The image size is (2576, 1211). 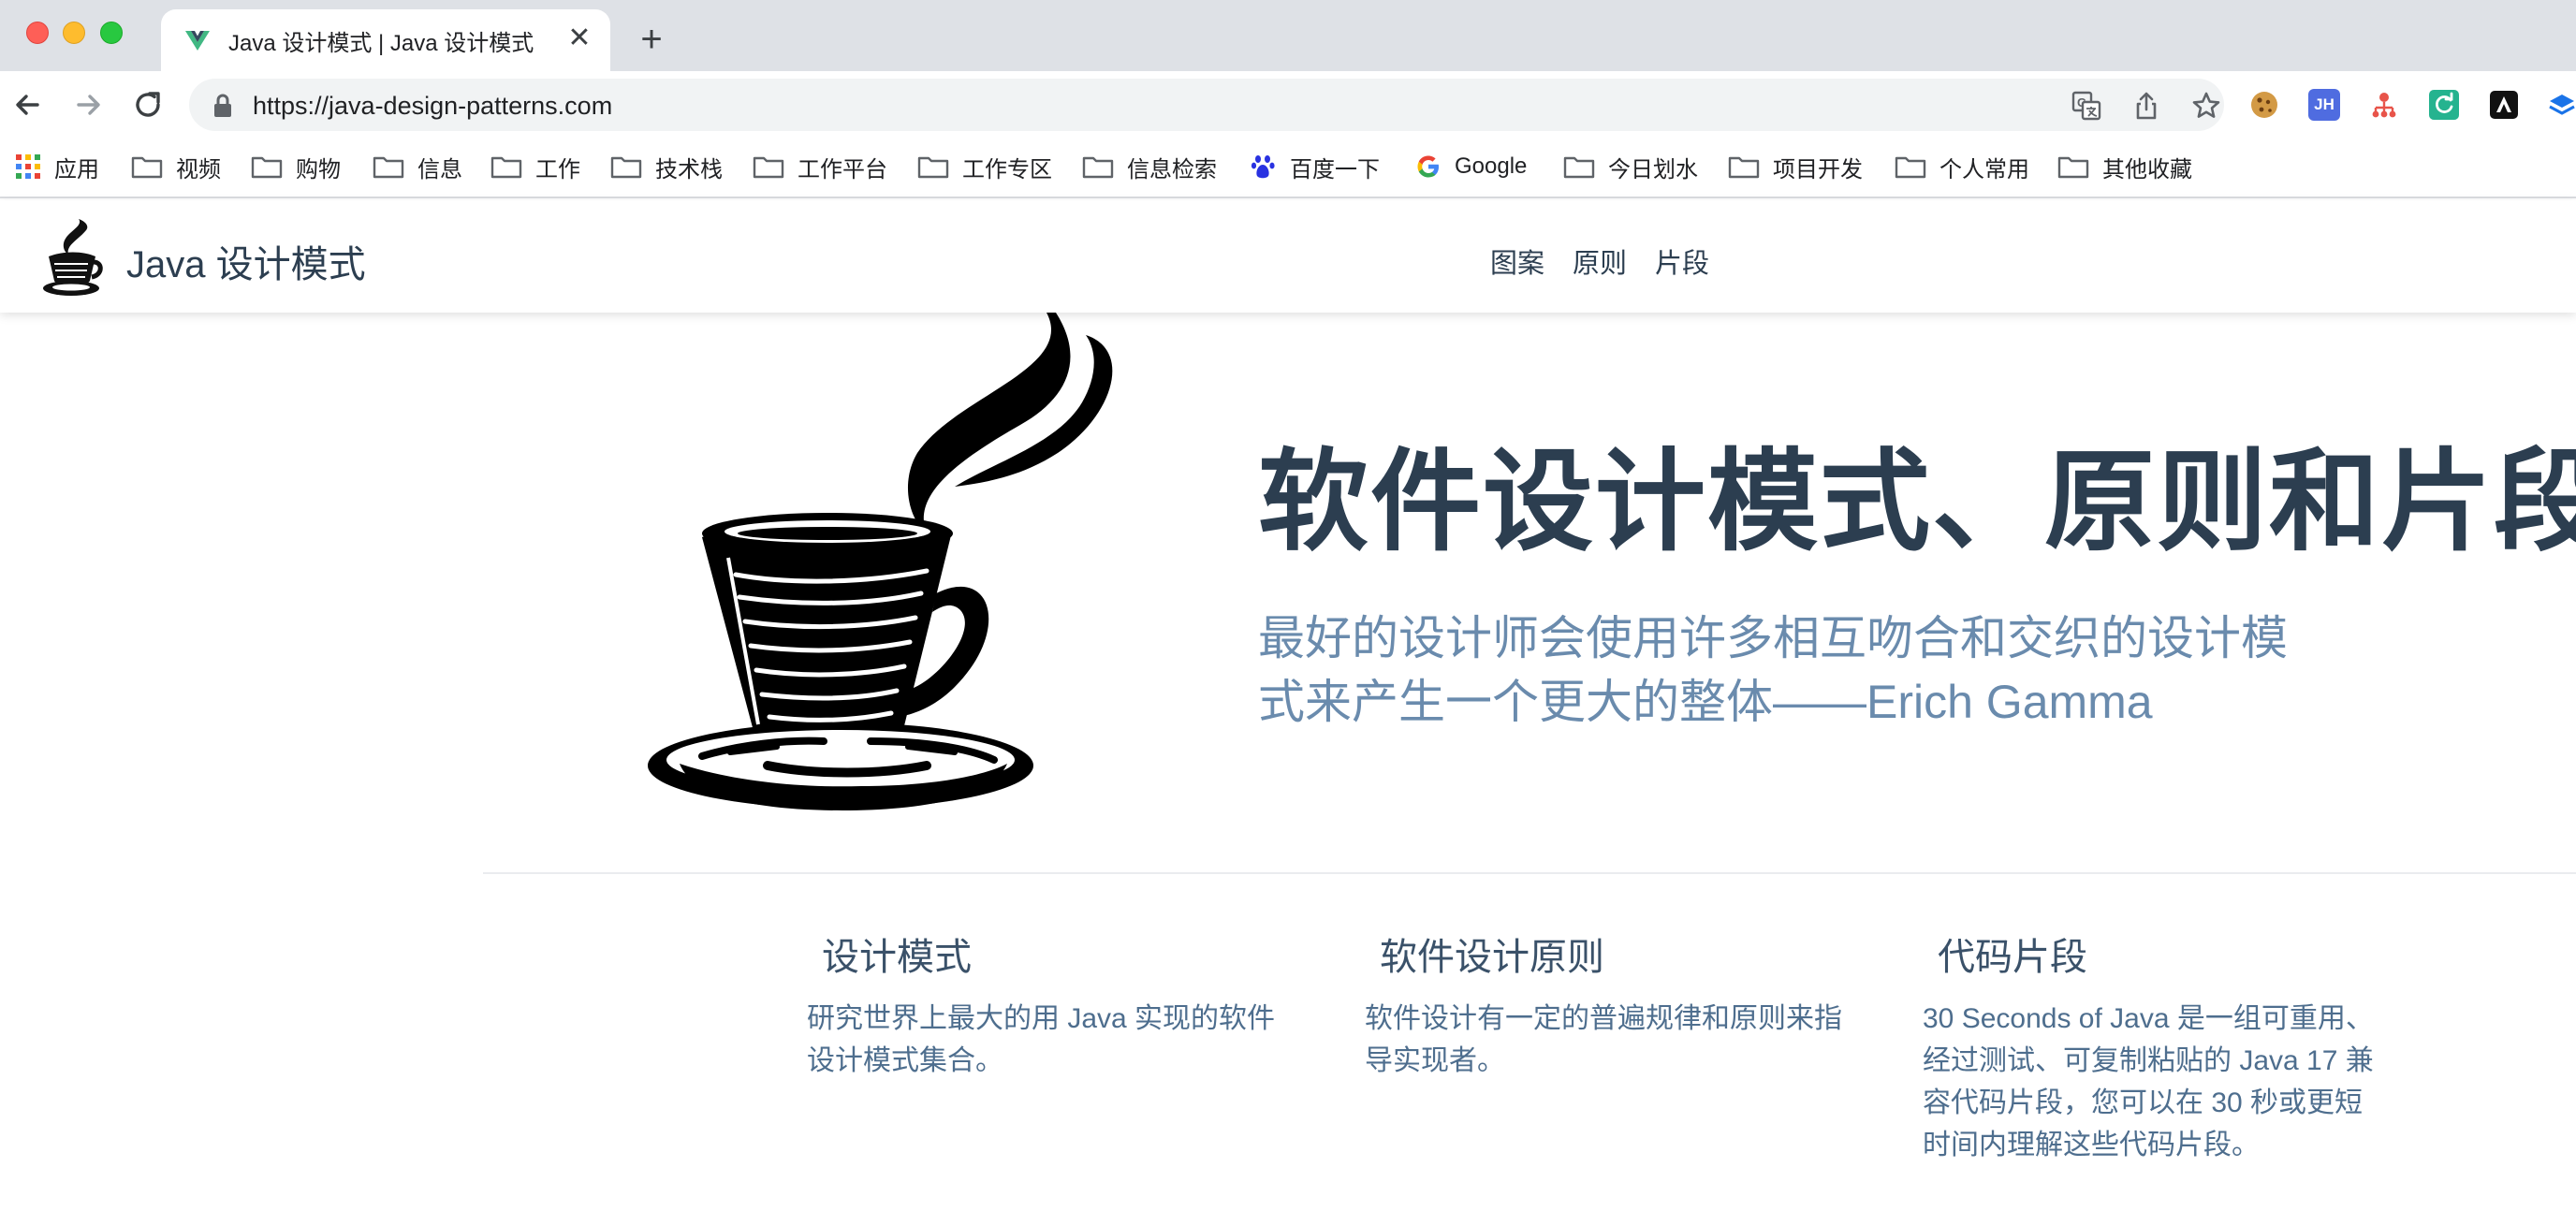 What do you see at coordinates (1007, 169) in the screenshot?
I see `bookmark-label: 工作专区` at bounding box center [1007, 169].